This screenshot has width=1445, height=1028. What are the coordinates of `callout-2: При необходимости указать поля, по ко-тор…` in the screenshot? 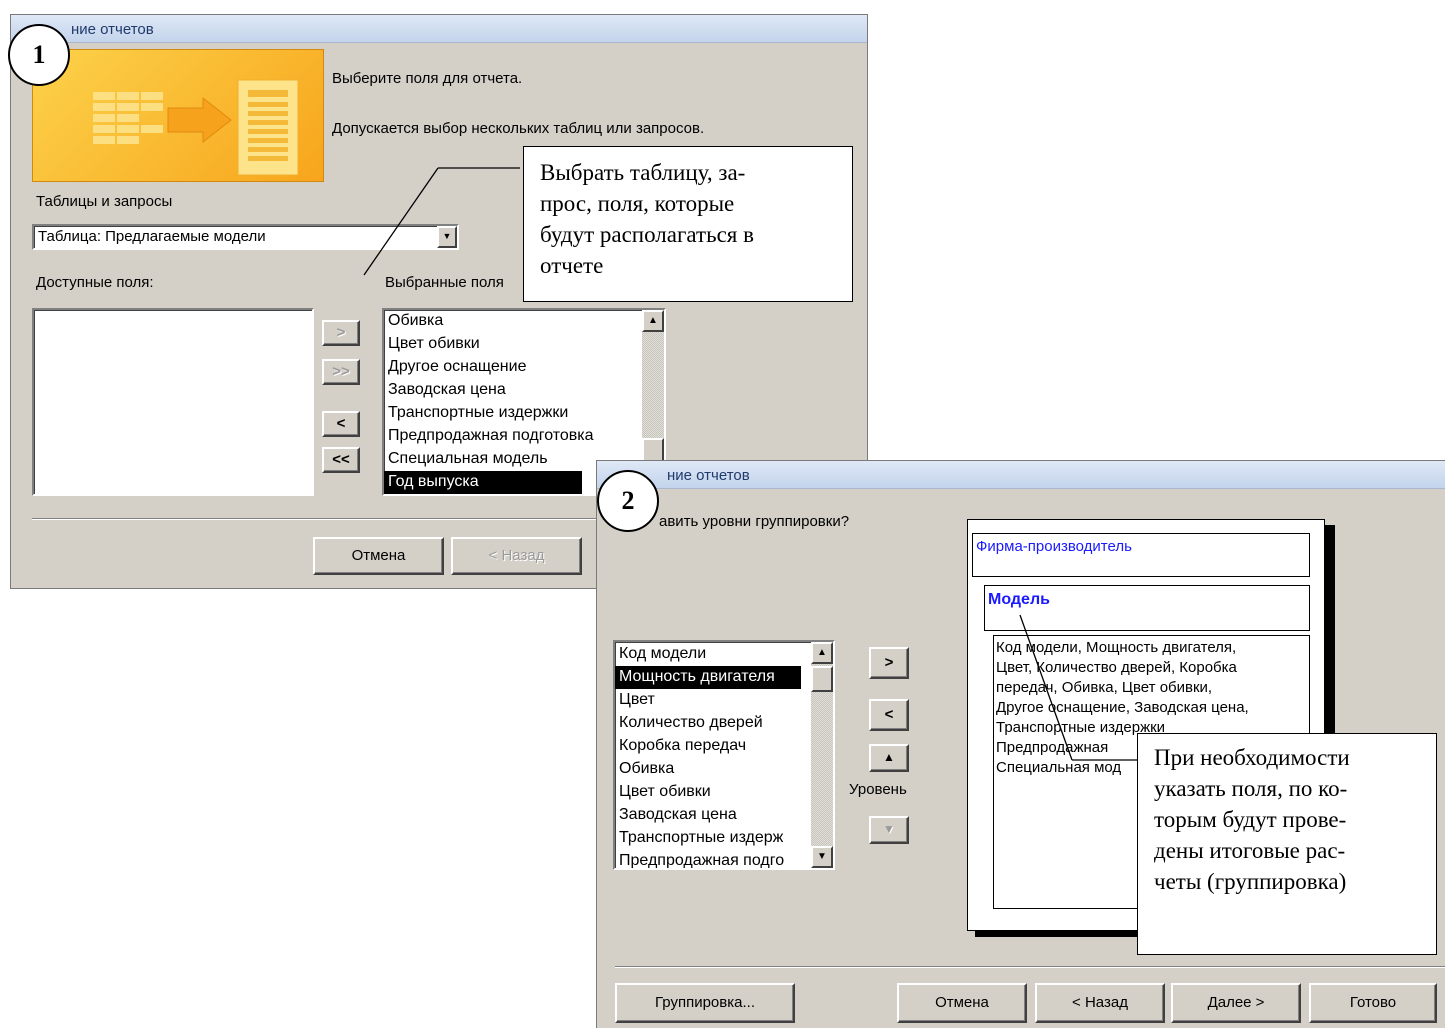 It's located at (1287, 844).